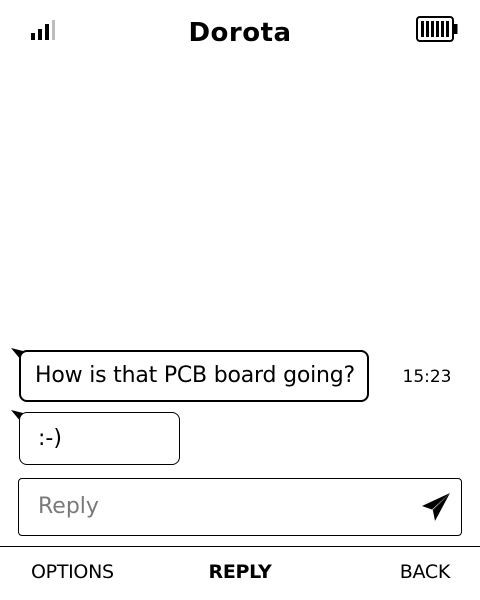  What do you see at coordinates (50, 438) in the screenshot?
I see `message-text: :-)` at bounding box center [50, 438].